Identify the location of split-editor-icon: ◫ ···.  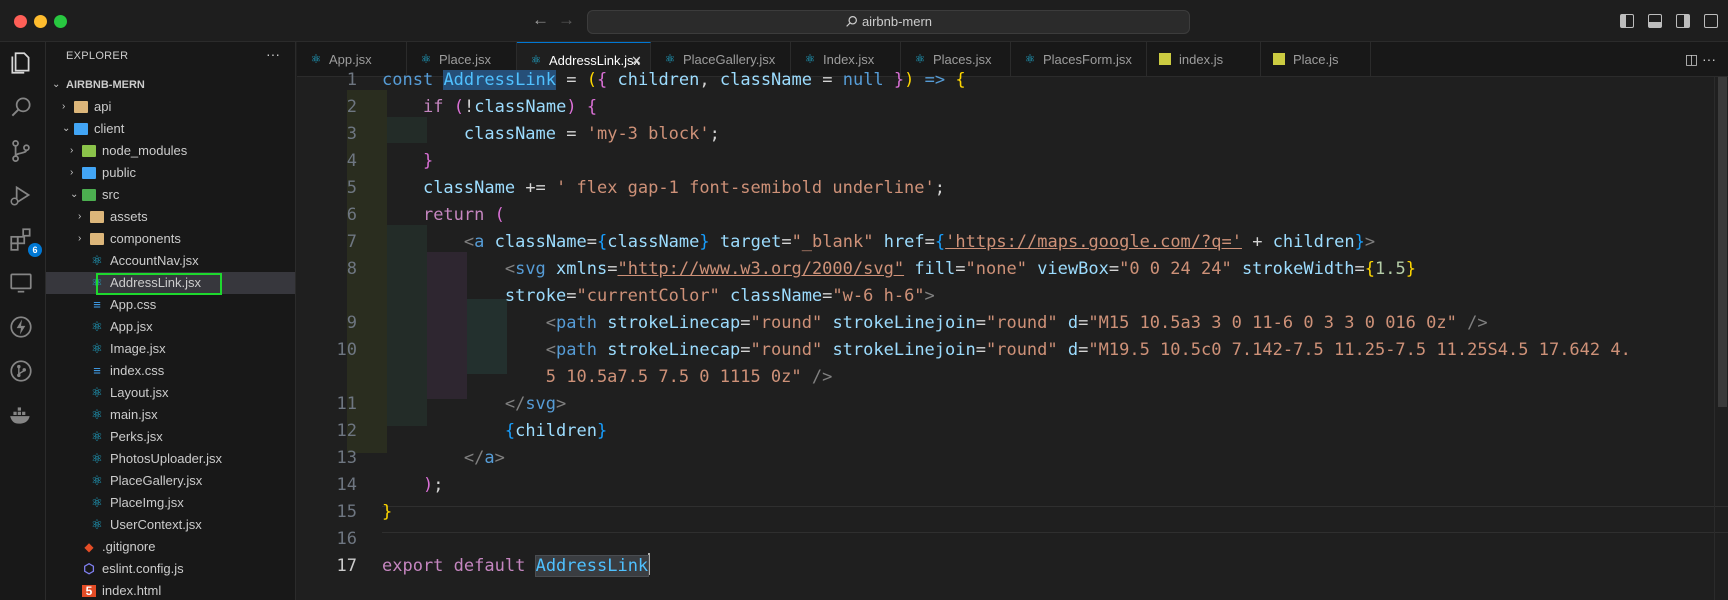
(1700, 59).